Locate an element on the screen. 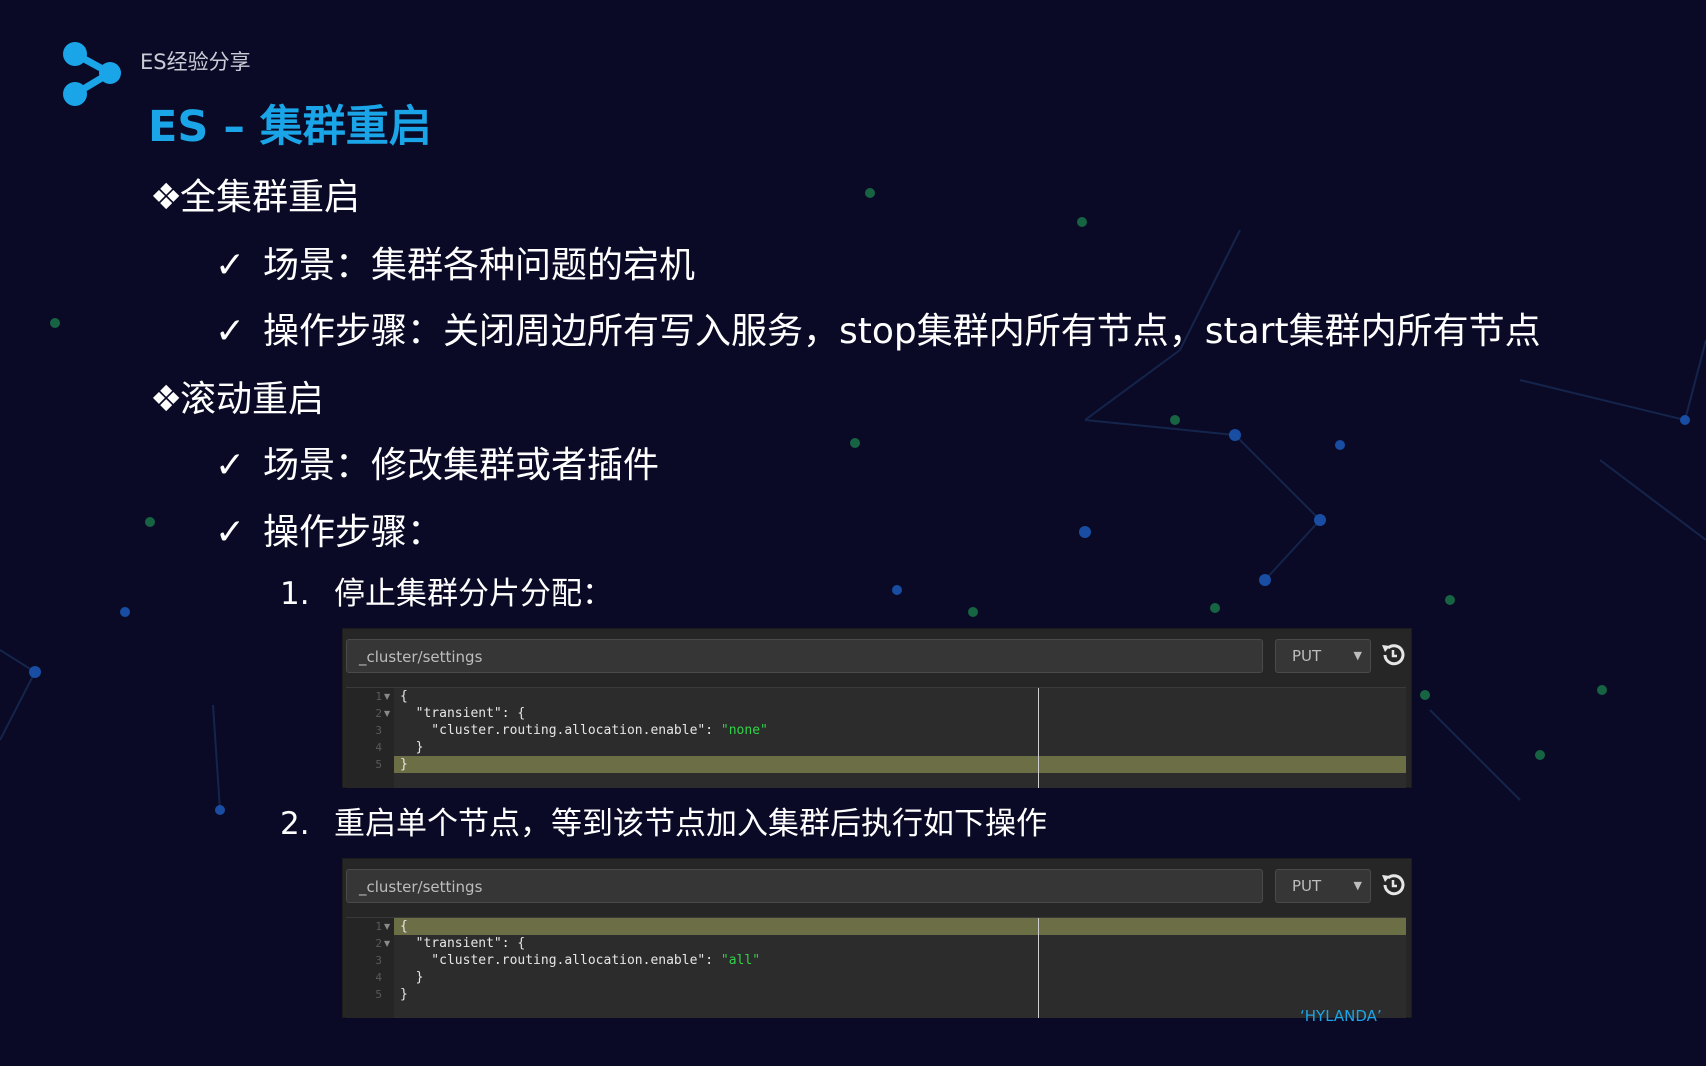 This screenshot has width=1706, height=1066. section-full-restart: ❖全集群重启 is located at coordinates (255, 194).